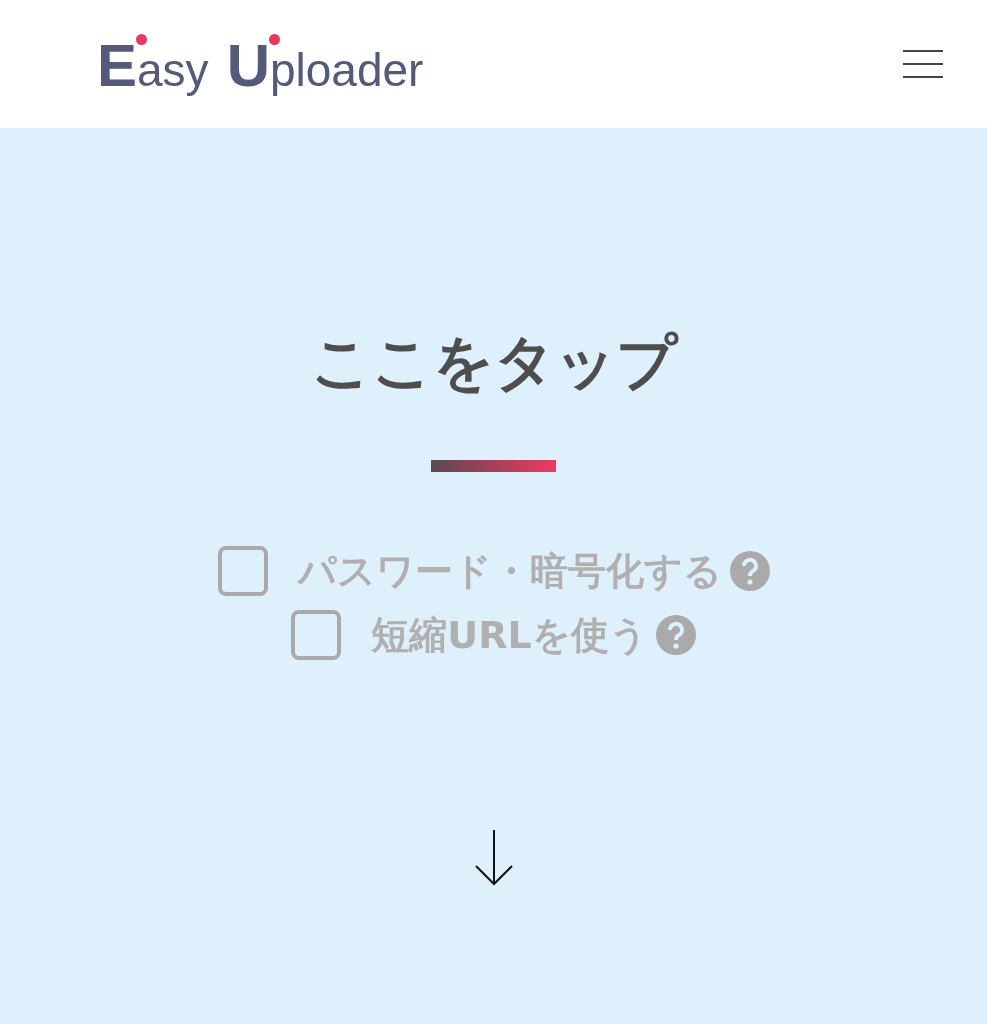  Describe the element at coordinates (493, 858) in the screenshot. I see `down-arrow-icon` at that location.